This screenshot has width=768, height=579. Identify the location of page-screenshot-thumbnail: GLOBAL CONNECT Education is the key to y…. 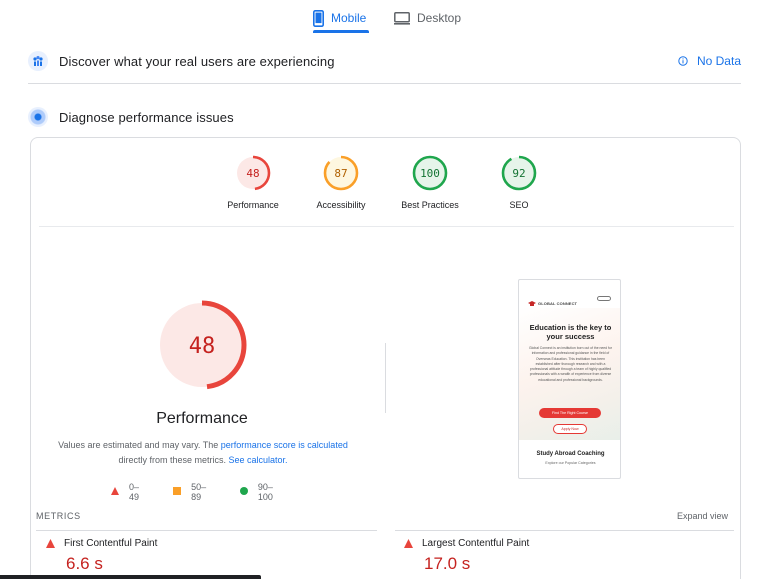
(569, 379).